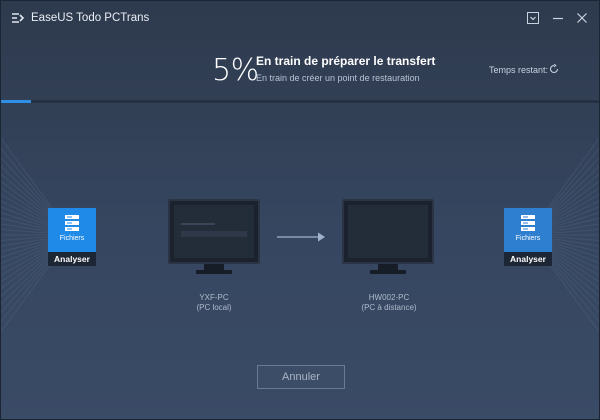  What do you see at coordinates (389, 297) in the screenshot?
I see `target-pc-name: HW002-PC` at bounding box center [389, 297].